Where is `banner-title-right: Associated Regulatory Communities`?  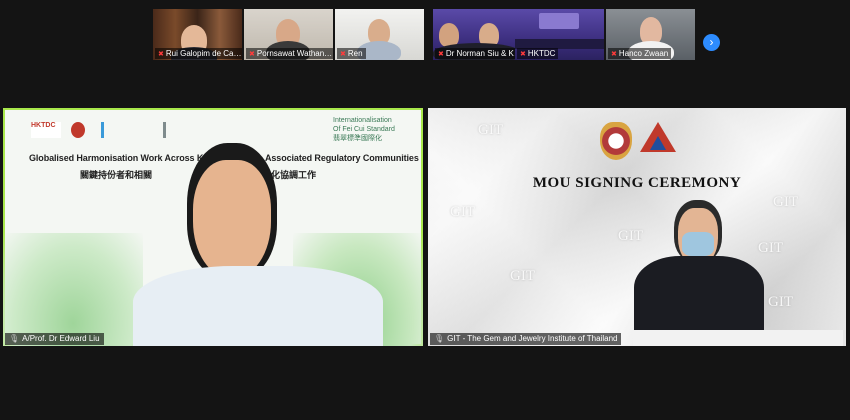
banner-title-right: Associated Regulatory Communities is located at coordinates (342, 158).